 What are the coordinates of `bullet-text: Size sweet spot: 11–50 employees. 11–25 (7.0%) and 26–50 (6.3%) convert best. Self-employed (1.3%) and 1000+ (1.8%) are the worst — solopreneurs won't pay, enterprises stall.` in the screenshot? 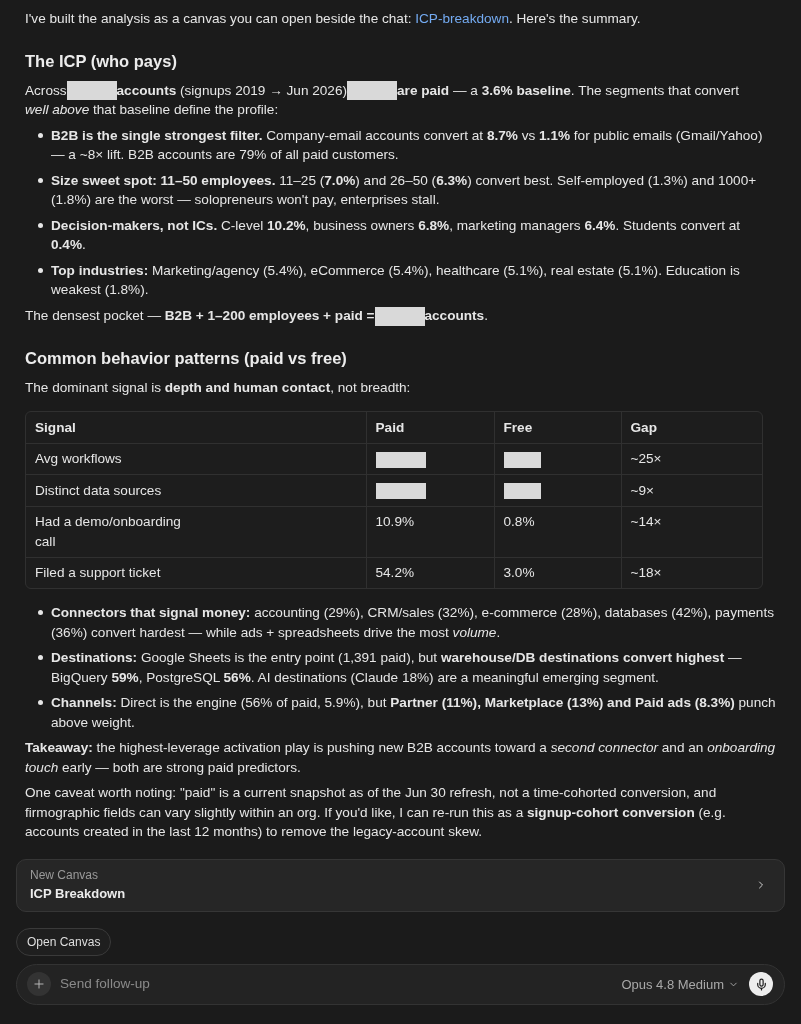 It's located at (404, 190).